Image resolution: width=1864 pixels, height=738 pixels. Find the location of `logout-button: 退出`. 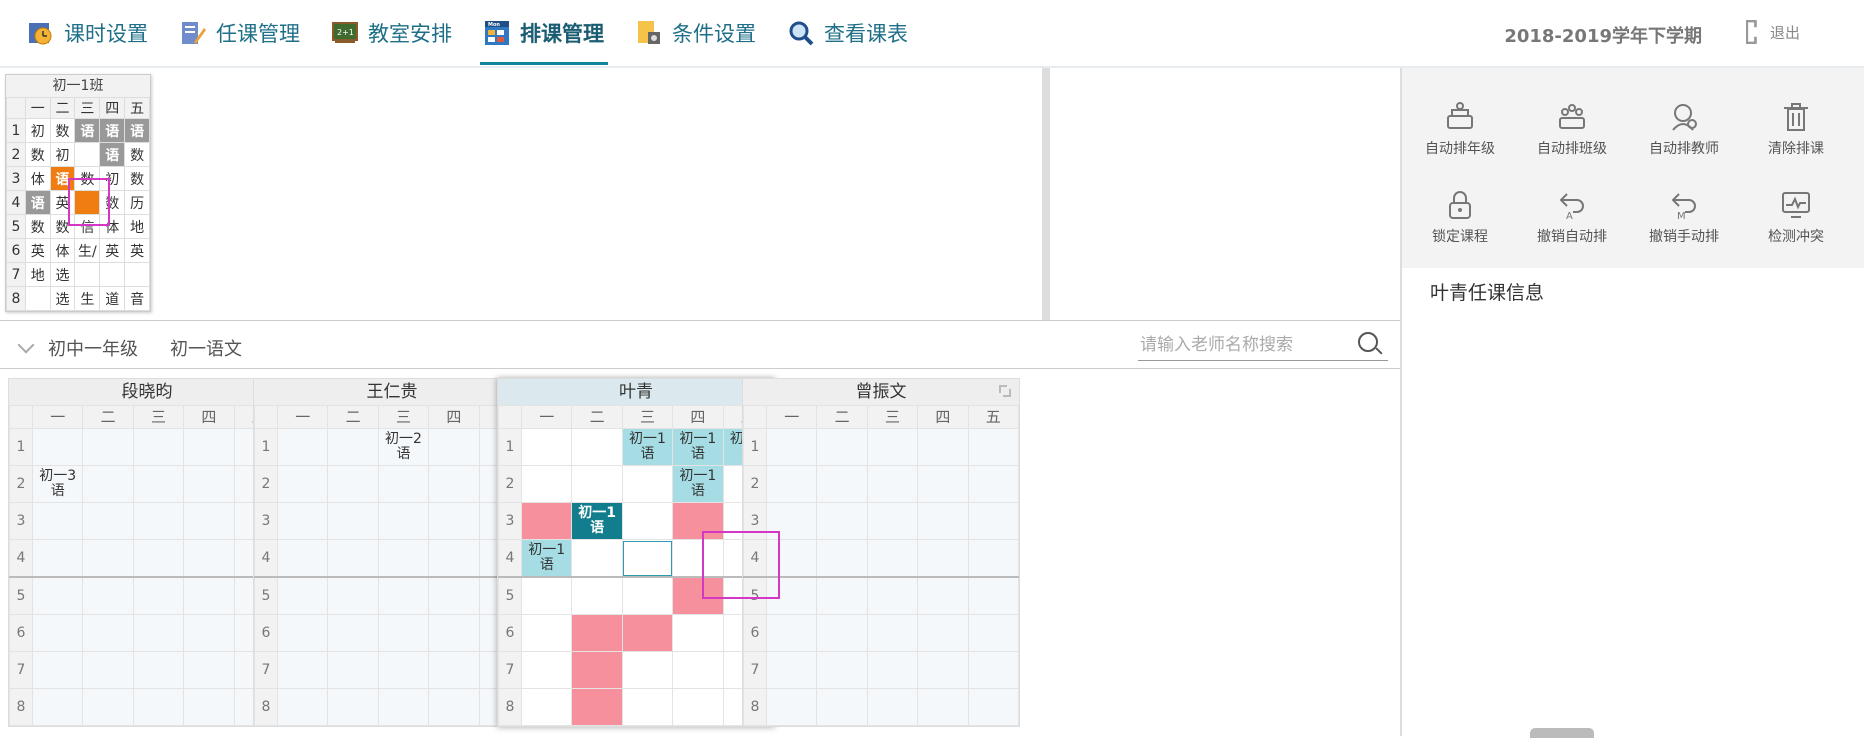

logout-button: 退出 is located at coordinates (1772, 32).